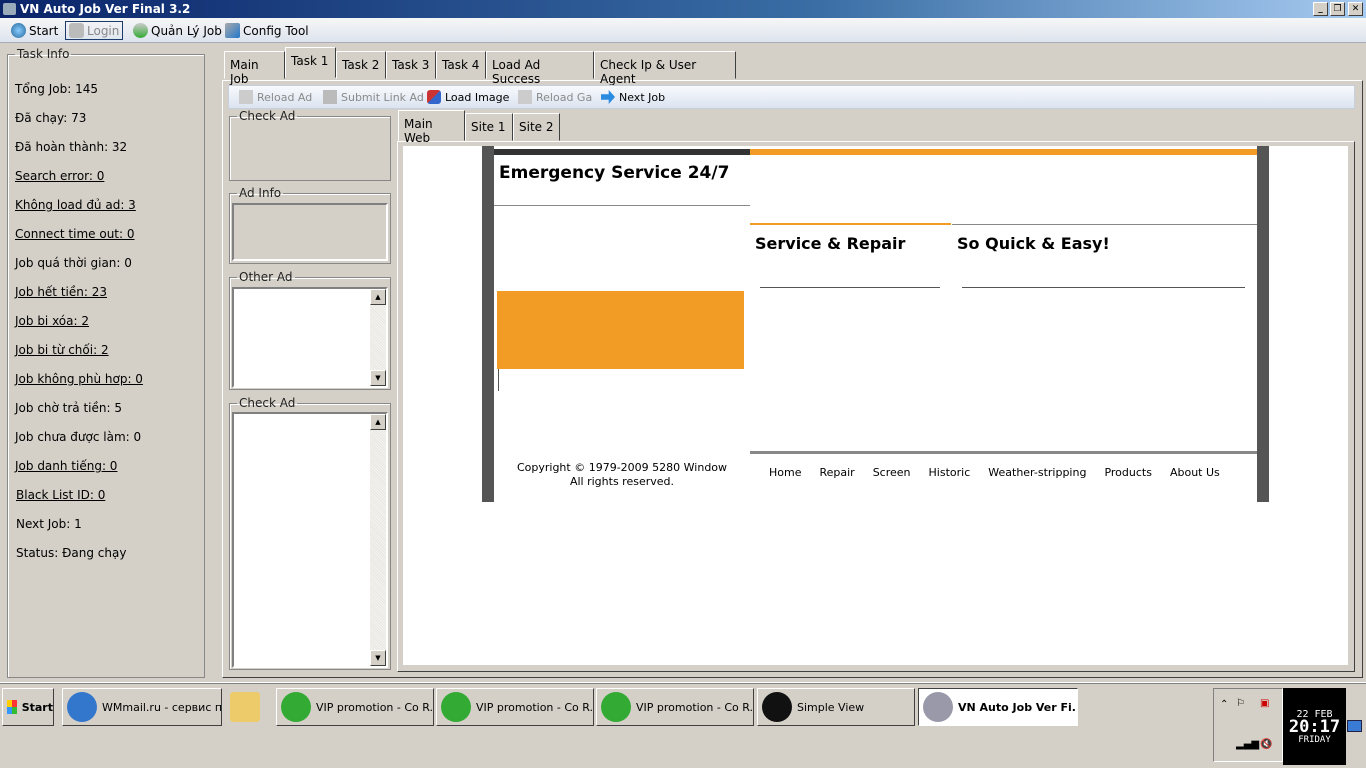 The image size is (1366, 768). I want to click on wrench-icon, so click(232, 30).